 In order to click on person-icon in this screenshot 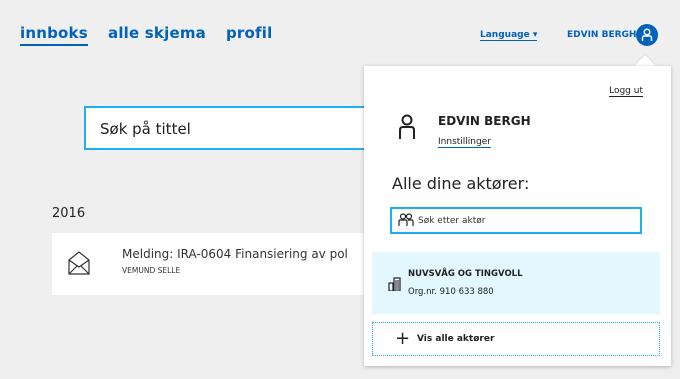, I will do `click(407, 126)`.